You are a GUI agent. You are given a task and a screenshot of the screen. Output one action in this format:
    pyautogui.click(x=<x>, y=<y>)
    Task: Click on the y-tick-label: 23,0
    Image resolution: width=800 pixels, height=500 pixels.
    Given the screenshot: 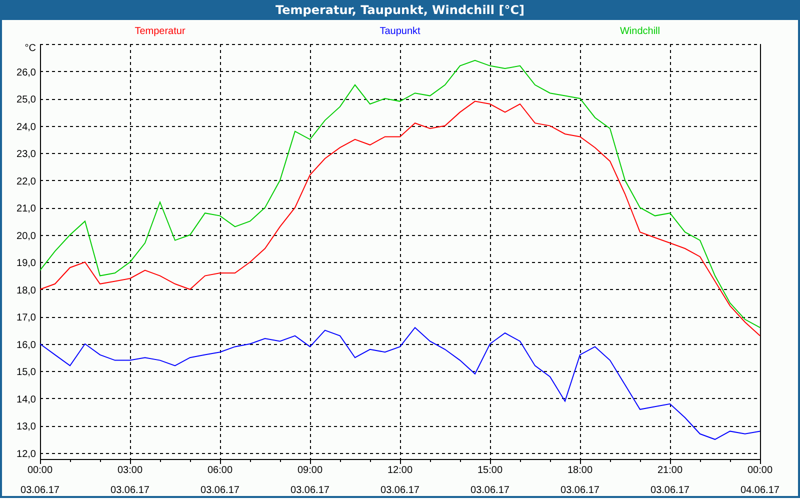 What is the action you would take?
    pyautogui.click(x=26, y=154)
    